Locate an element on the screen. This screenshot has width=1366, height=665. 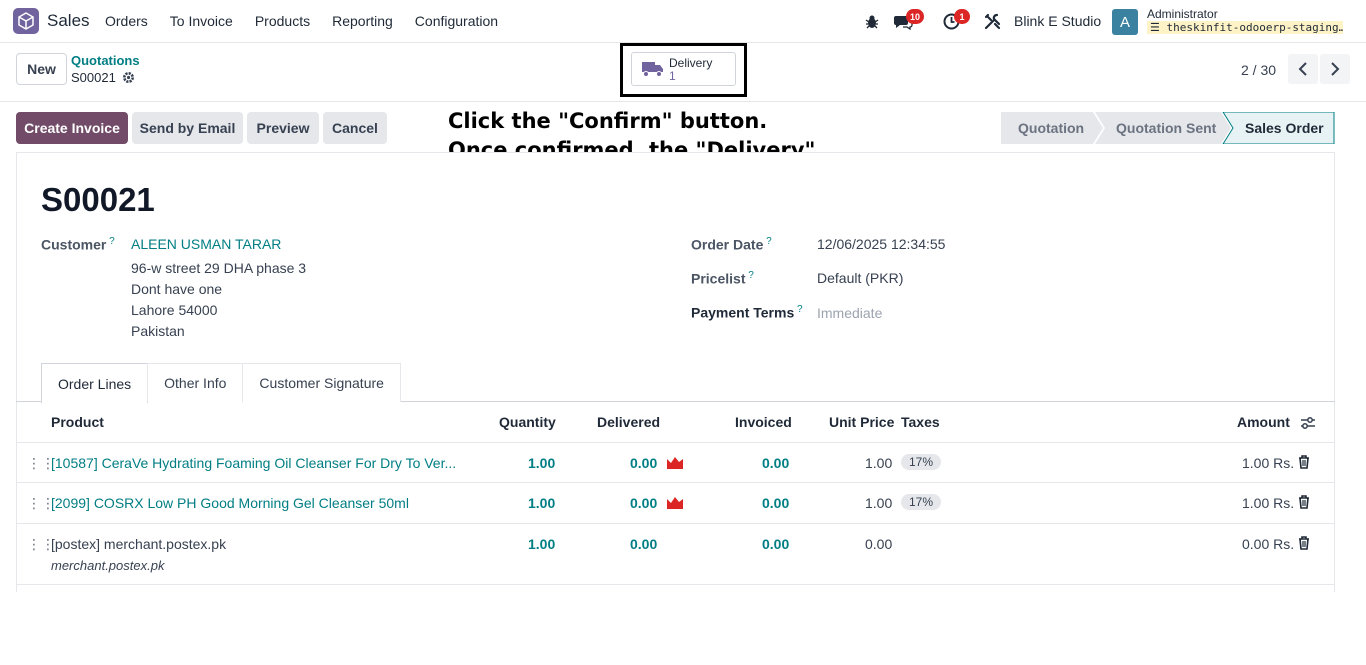
messages-count-badge: 10 is located at coordinates (915, 16).